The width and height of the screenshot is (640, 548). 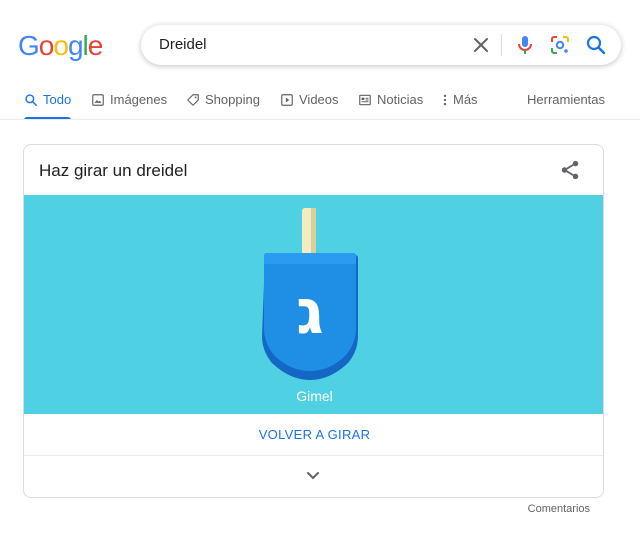 I want to click on dreidel-result: Gimel, so click(x=314, y=396).